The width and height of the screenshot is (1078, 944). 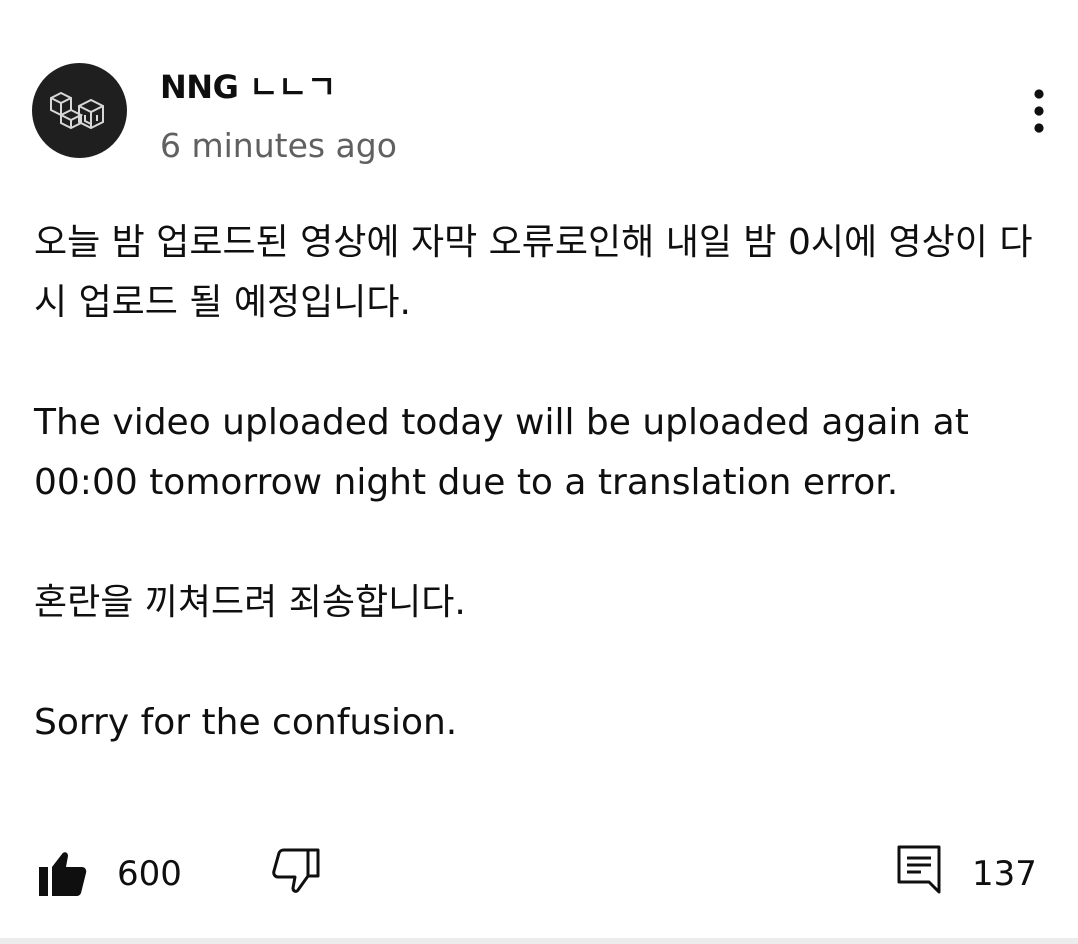 I want to click on more-options-button, so click(x=1039, y=111).